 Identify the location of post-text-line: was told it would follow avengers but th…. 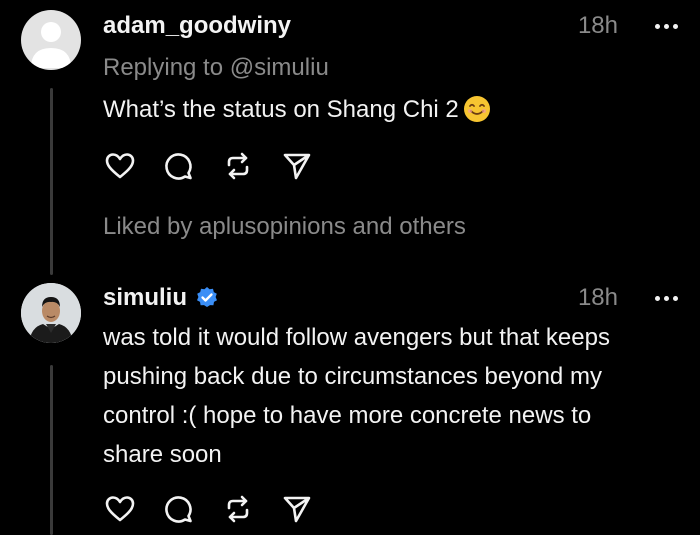
(356, 337).